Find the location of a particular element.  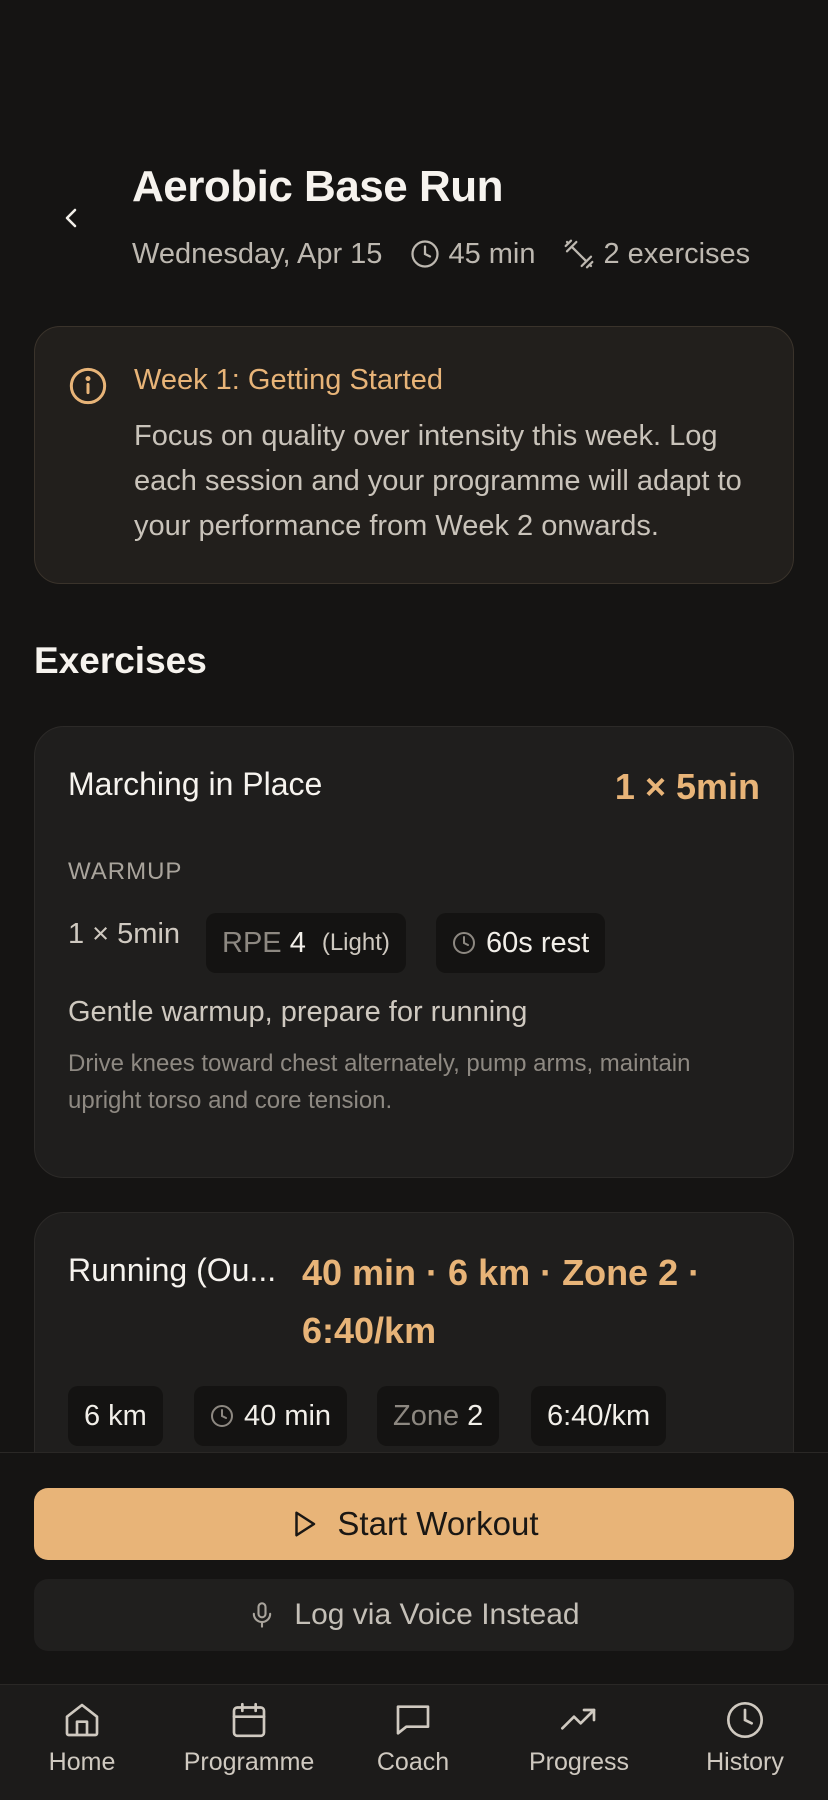

nav-item-programme: Programme is located at coordinates (249, 1745).